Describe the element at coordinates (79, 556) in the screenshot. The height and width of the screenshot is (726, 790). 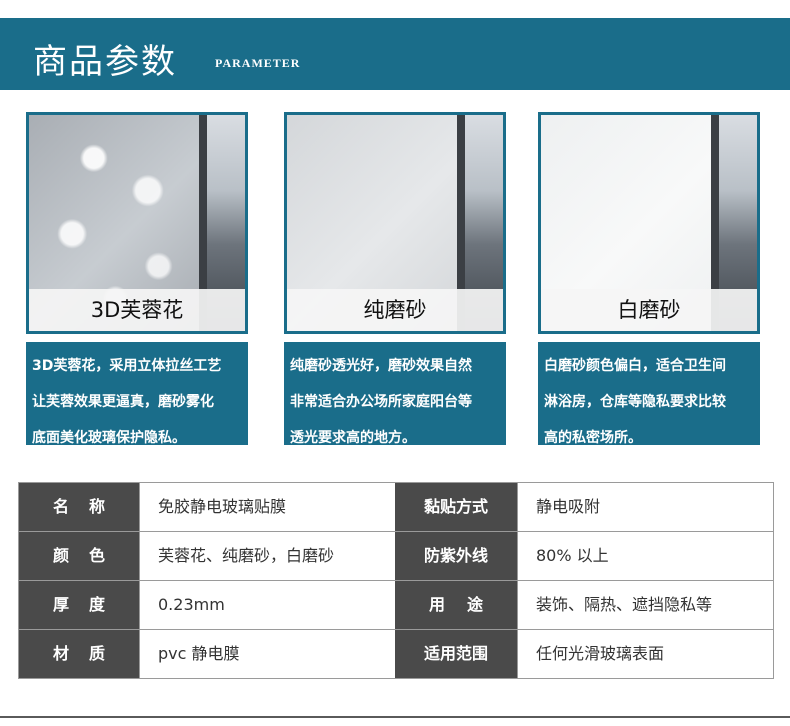
I see `row-header: 颜 色` at that location.